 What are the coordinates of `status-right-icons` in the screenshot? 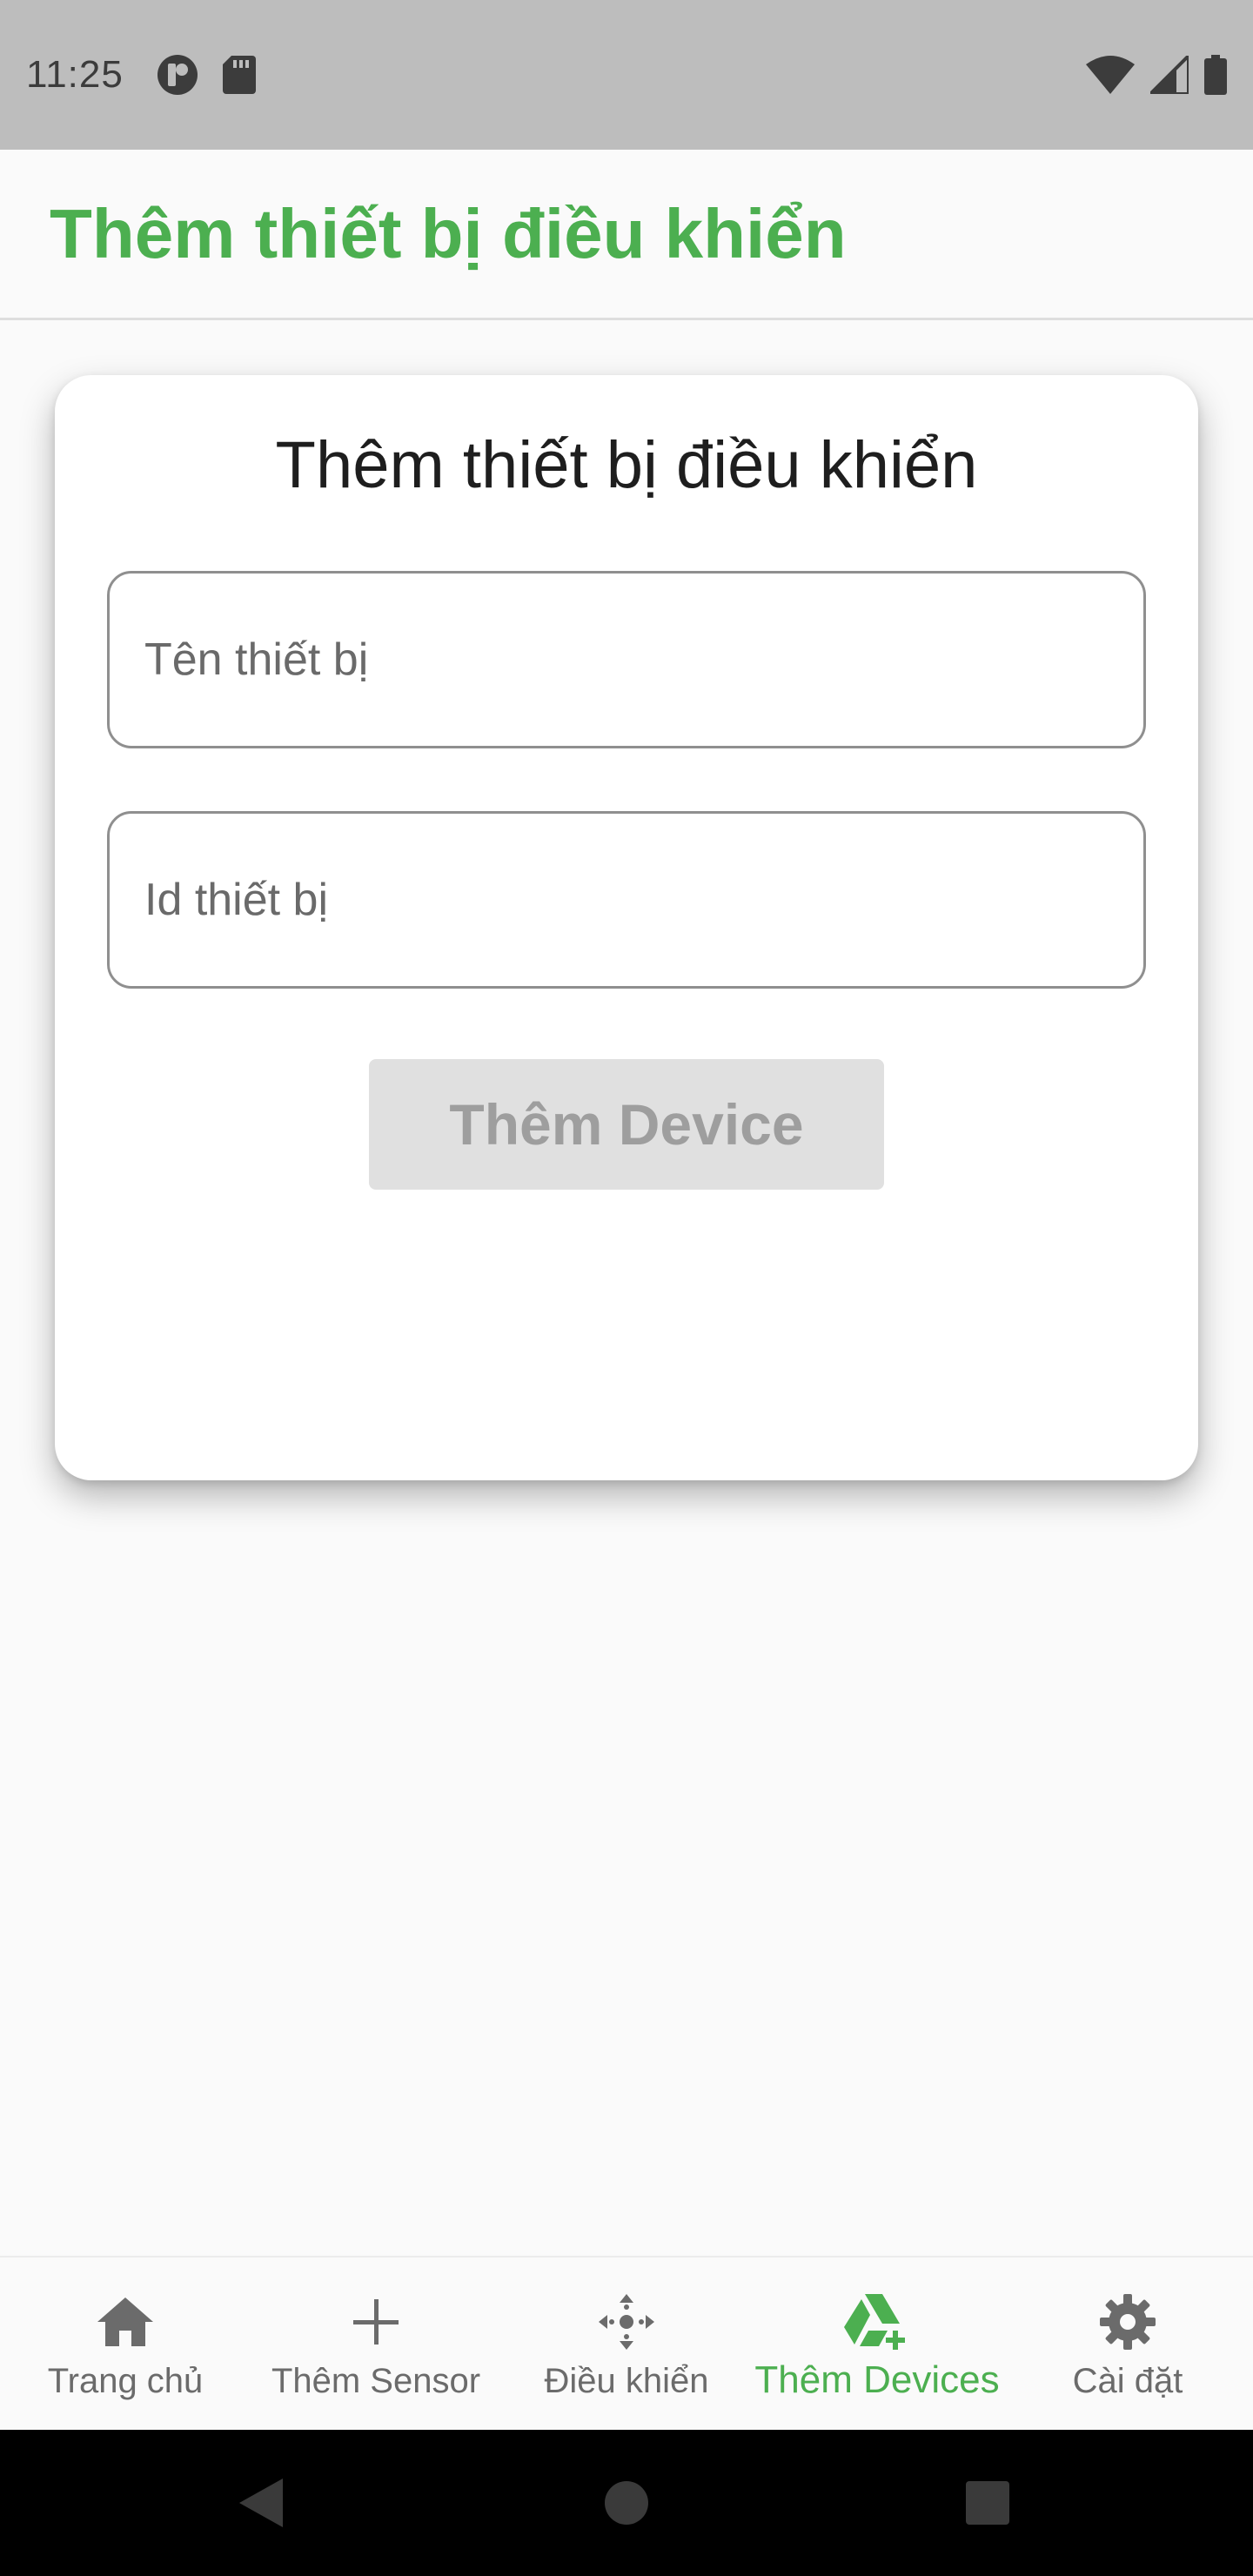 It's located at (1156, 75).